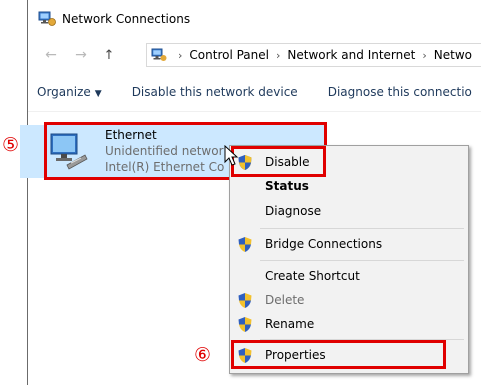 The height and width of the screenshot is (385, 481). Describe the element at coordinates (349, 324) in the screenshot. I see `menu-item-rename: Rename` at that location.